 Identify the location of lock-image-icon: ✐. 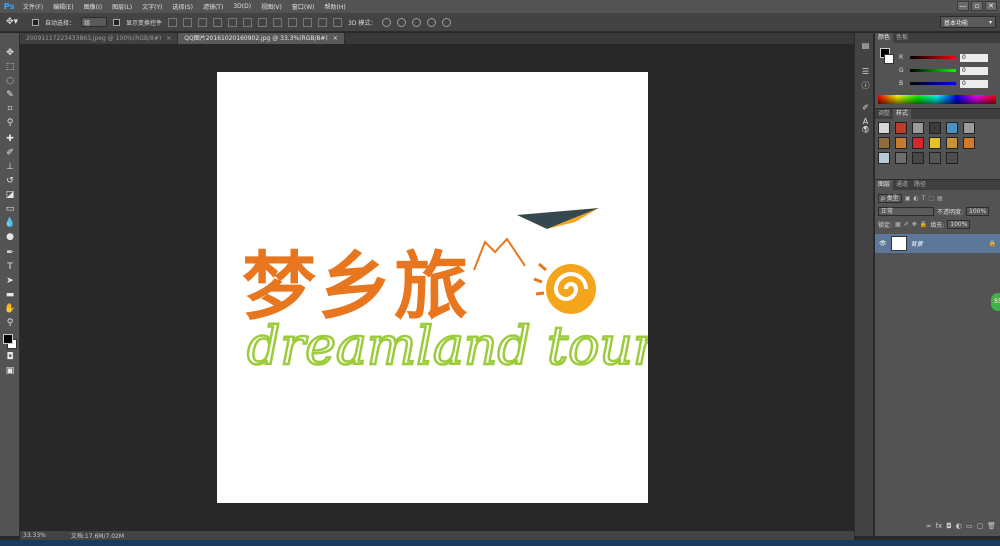
(906, 224).